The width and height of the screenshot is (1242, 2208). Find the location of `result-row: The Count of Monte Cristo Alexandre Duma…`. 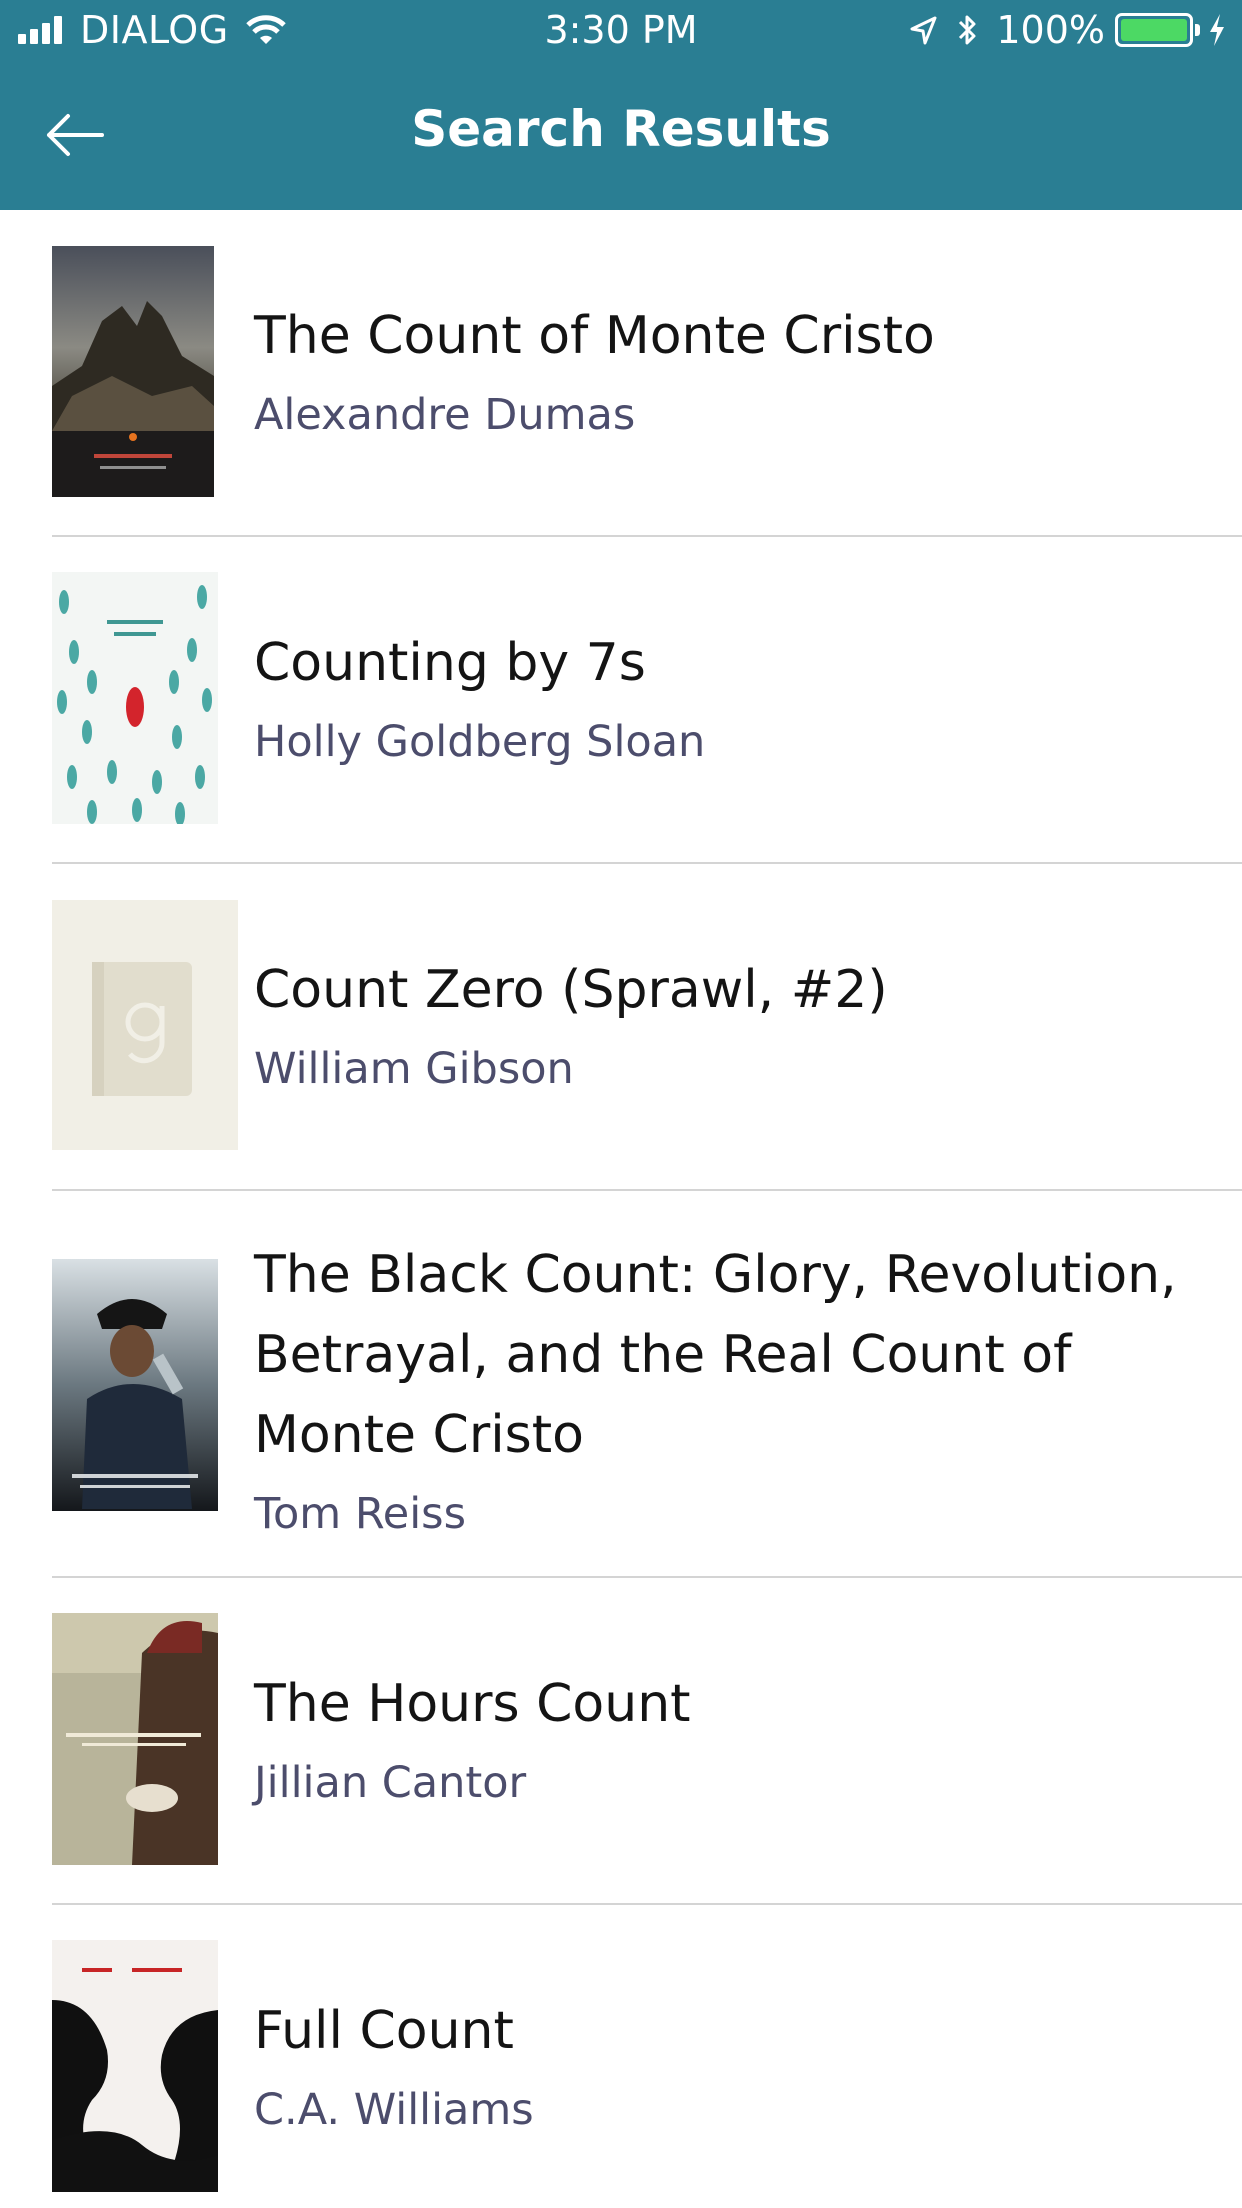

result-row: The Count of Monte Cristo Alexandre Duma… is located at coordinates (647, 373).